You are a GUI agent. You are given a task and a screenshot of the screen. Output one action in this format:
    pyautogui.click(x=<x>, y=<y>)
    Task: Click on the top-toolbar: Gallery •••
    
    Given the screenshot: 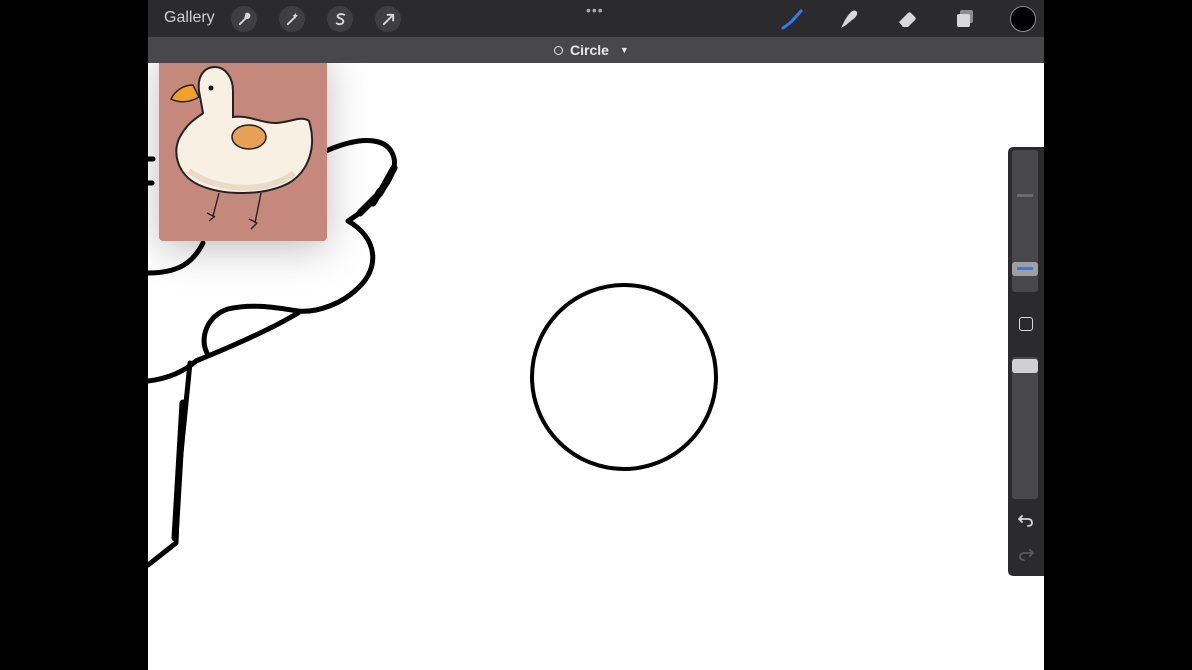 What is the action you would take?
    pyautogui.click(x=596, y=18)
    